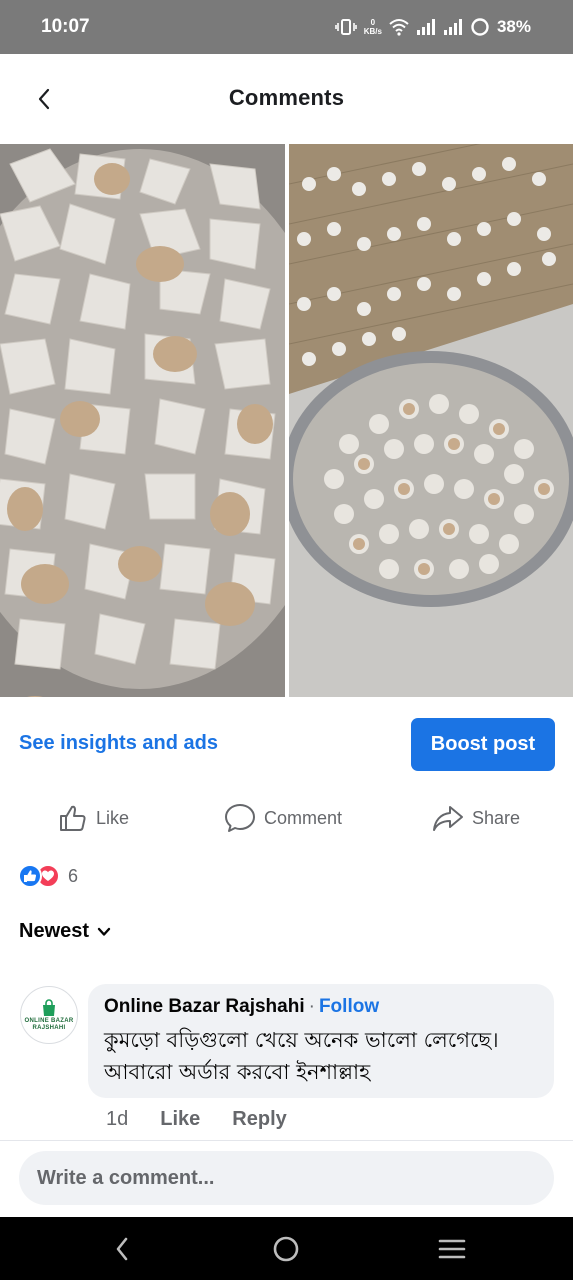 Image resolution: width=573 pixels, height=1280 pixels. Describe the element at coordinates (399, 27) in the screenshot. I see `wifi-icon` at that location.